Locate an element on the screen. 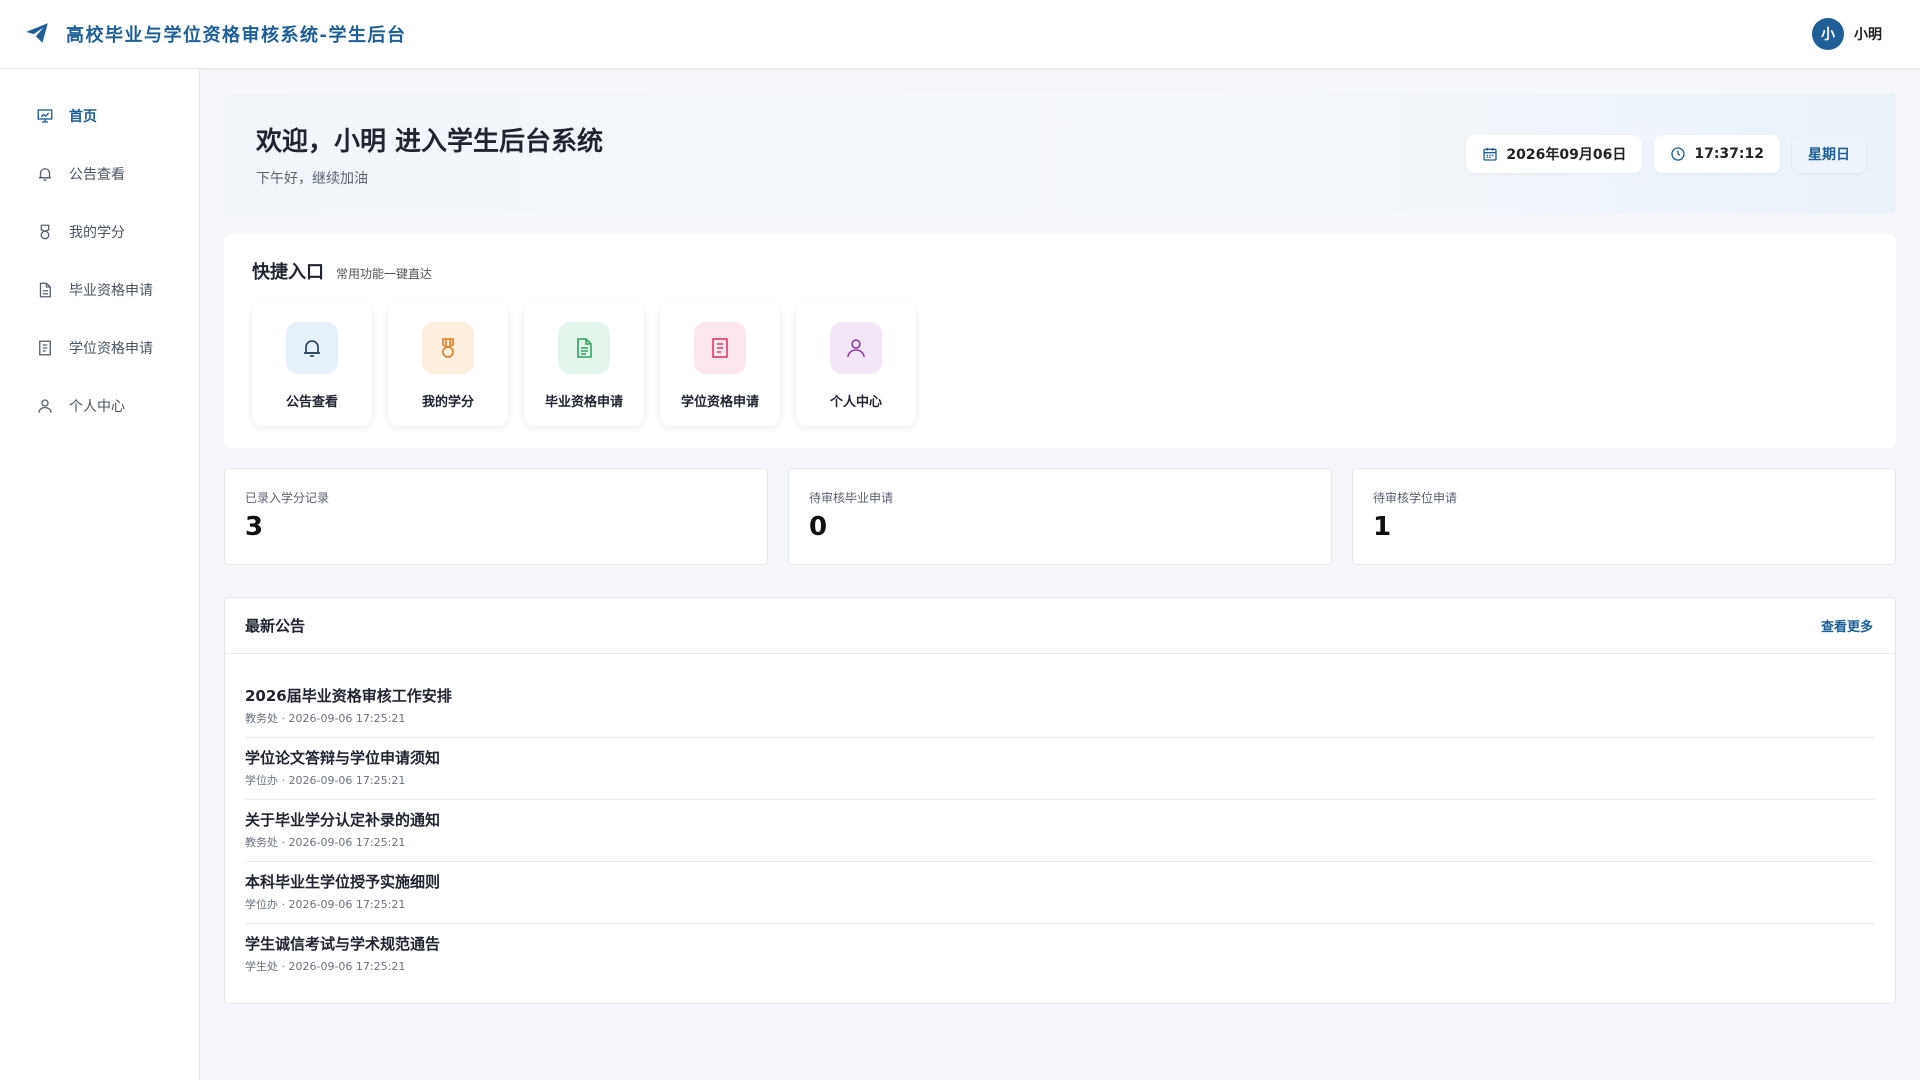  quick-card-label: 毕业资格申请 is located at coordinates (583, 402).